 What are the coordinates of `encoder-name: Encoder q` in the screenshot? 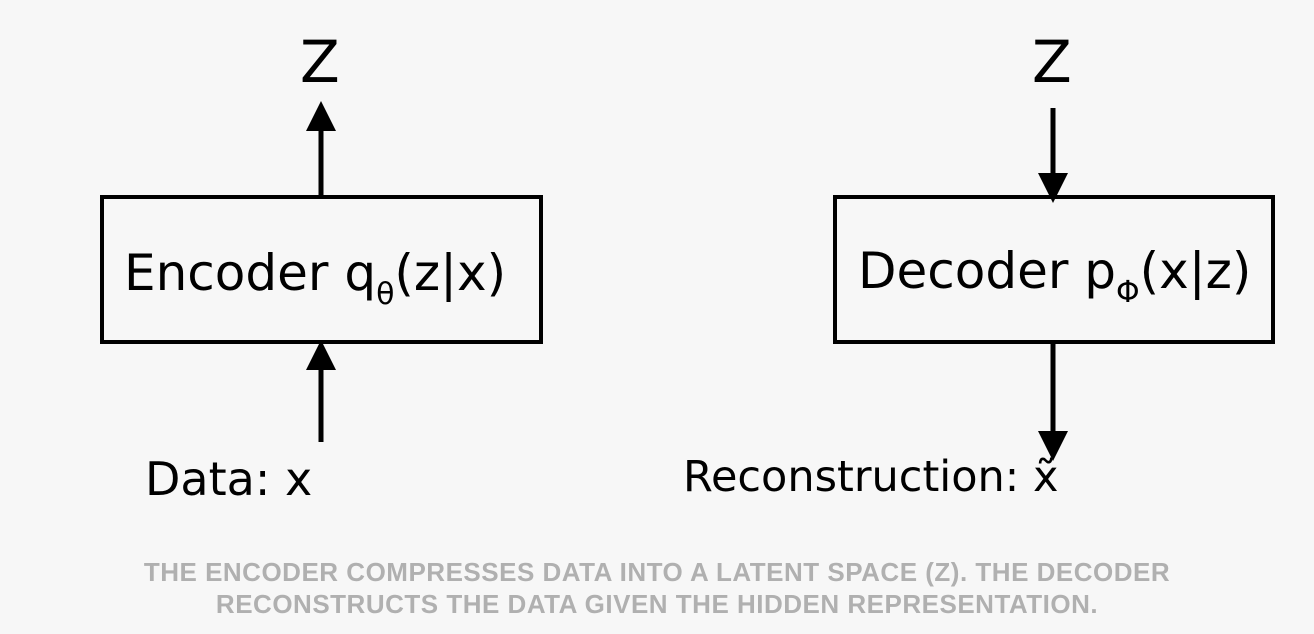 It's located at (250, 273).